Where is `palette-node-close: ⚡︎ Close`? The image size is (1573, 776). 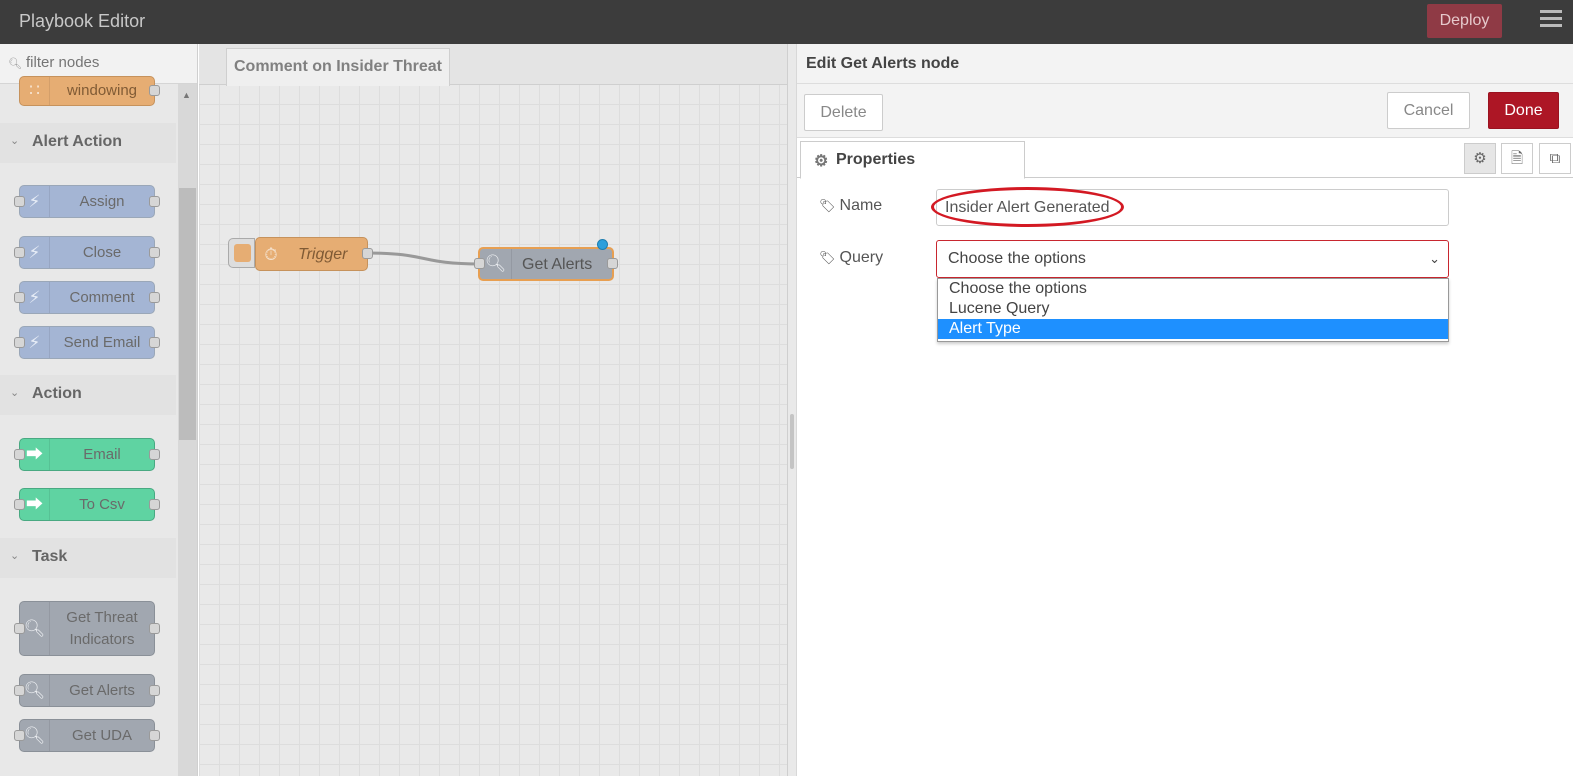
palette-node-close: ⚡︎ Close is located at coordinates (87, 252).